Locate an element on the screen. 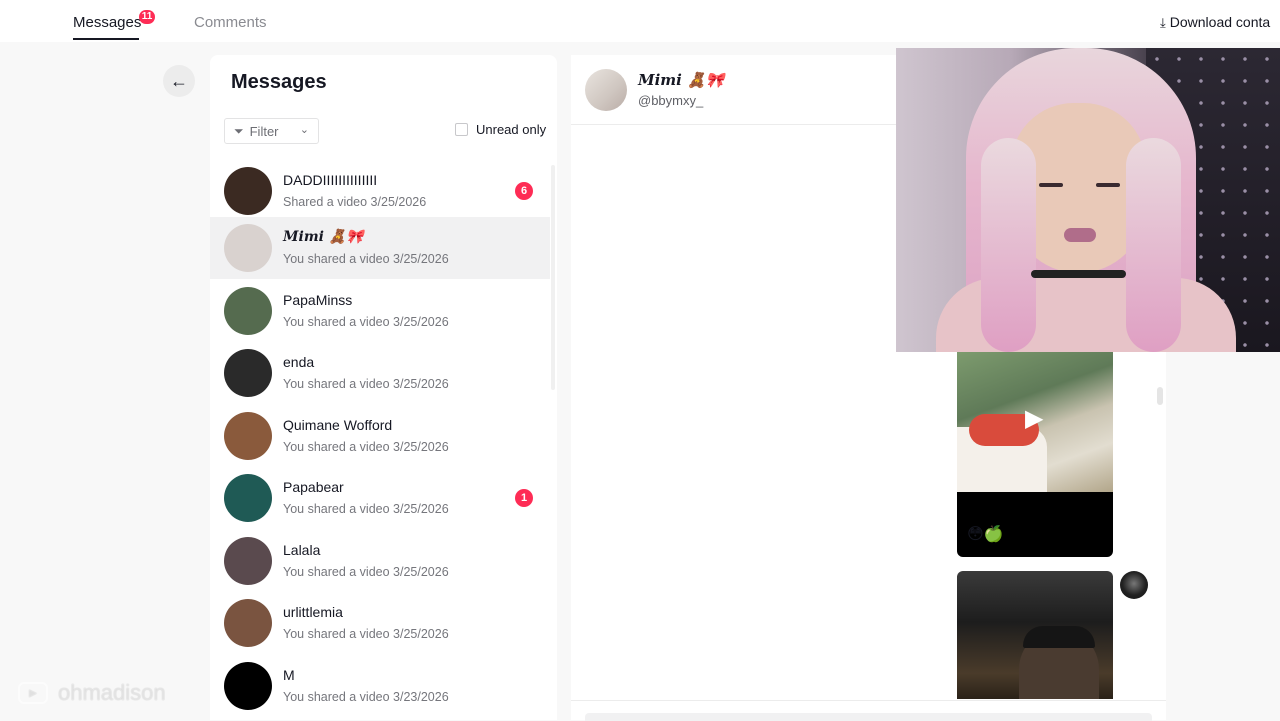 This screenshot has width=1280, height=721. filter-label: Filter is located at coordinates (264, 131).